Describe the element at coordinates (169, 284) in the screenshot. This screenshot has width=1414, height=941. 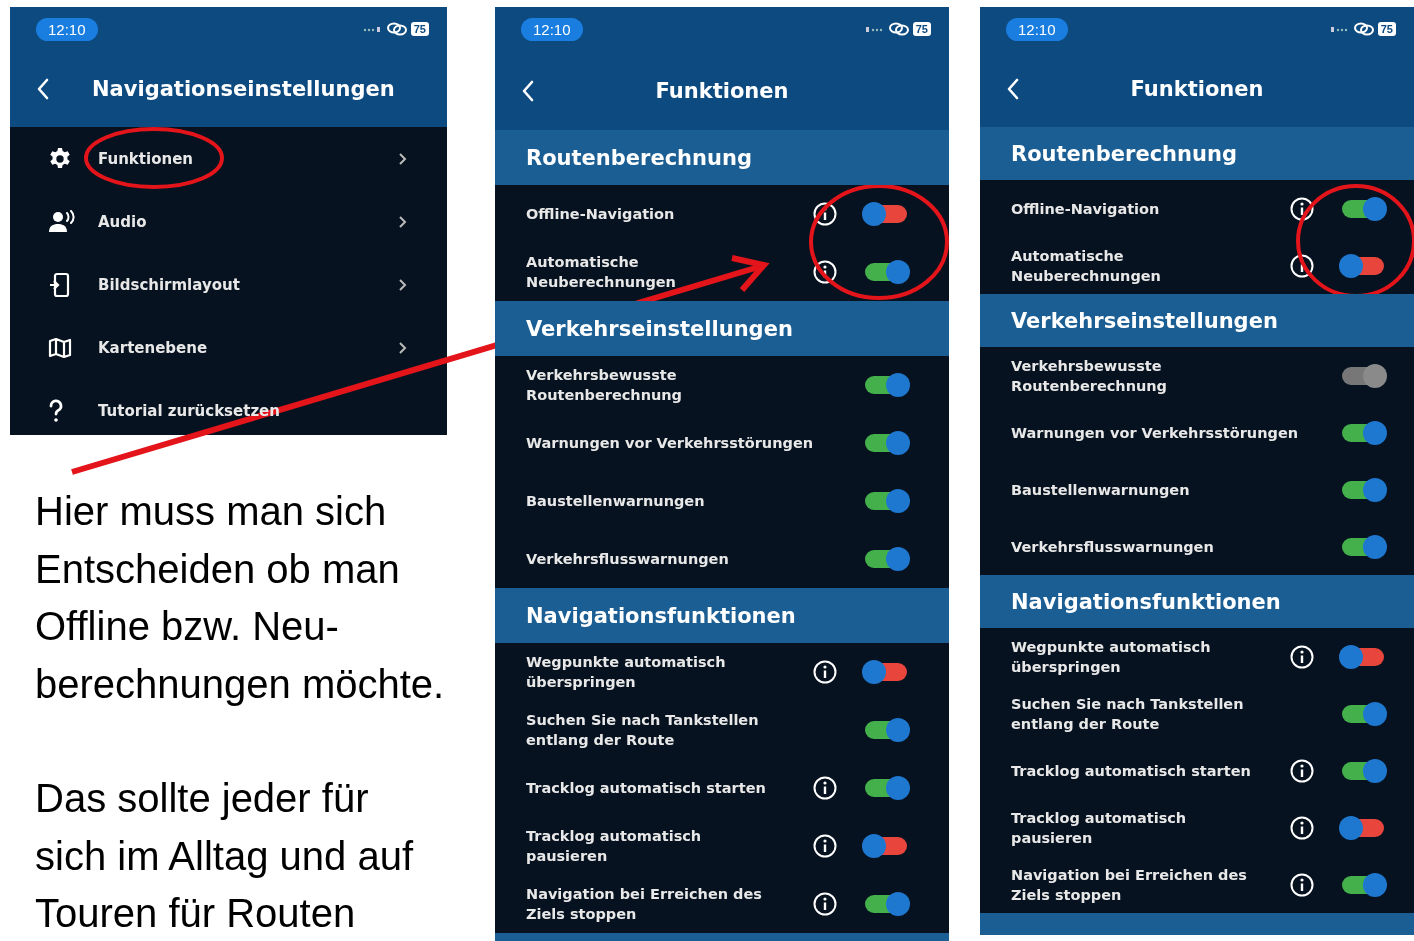
I see `menu-label: Bildschirmlayout` at that location.